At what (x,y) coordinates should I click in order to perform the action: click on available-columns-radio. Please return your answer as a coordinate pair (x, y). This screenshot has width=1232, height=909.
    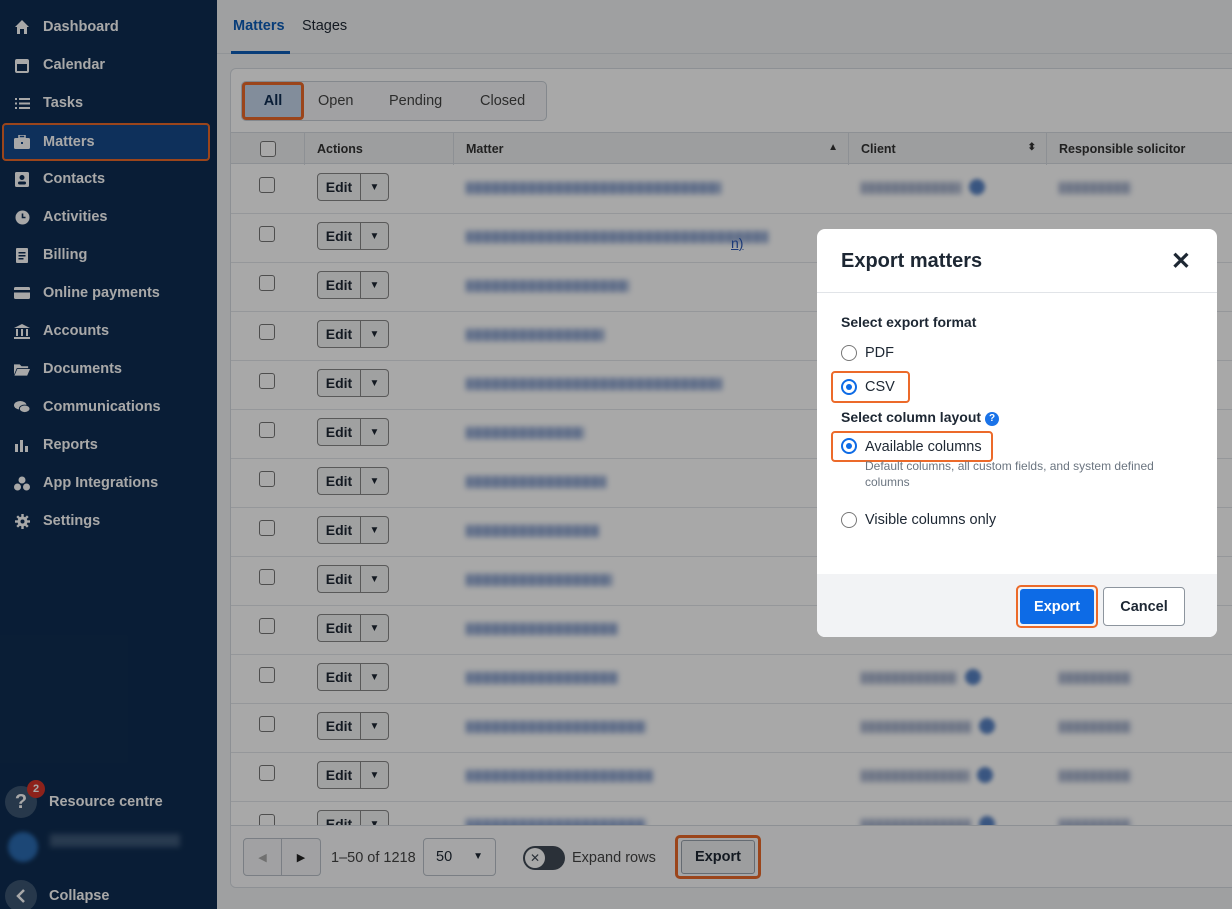
    Looking at the image, I should click on (849, 446).